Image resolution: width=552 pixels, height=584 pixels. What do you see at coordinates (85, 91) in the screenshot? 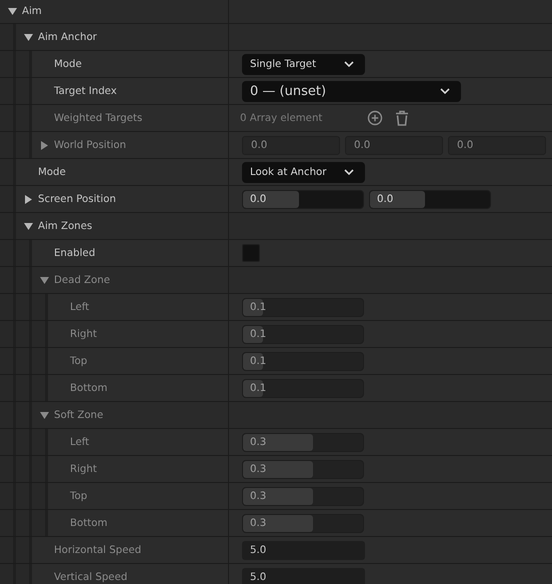
I see `property-label: Target Index` at bounding box center [85, 91].